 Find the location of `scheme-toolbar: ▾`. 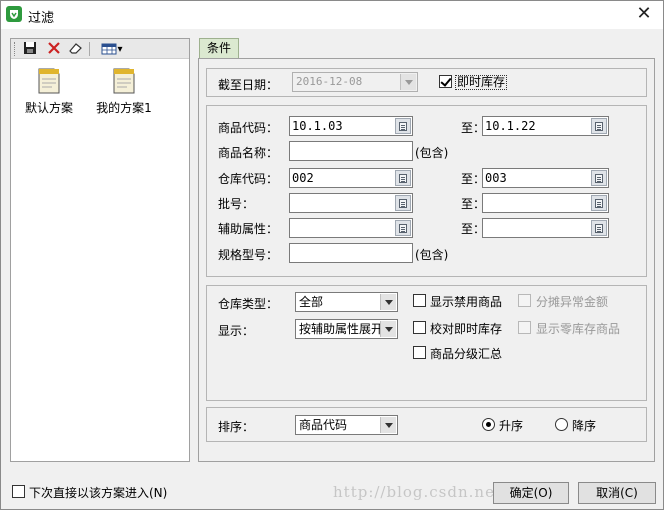

scheme-toolbar: ▾ is located at coordinates (100, 49).